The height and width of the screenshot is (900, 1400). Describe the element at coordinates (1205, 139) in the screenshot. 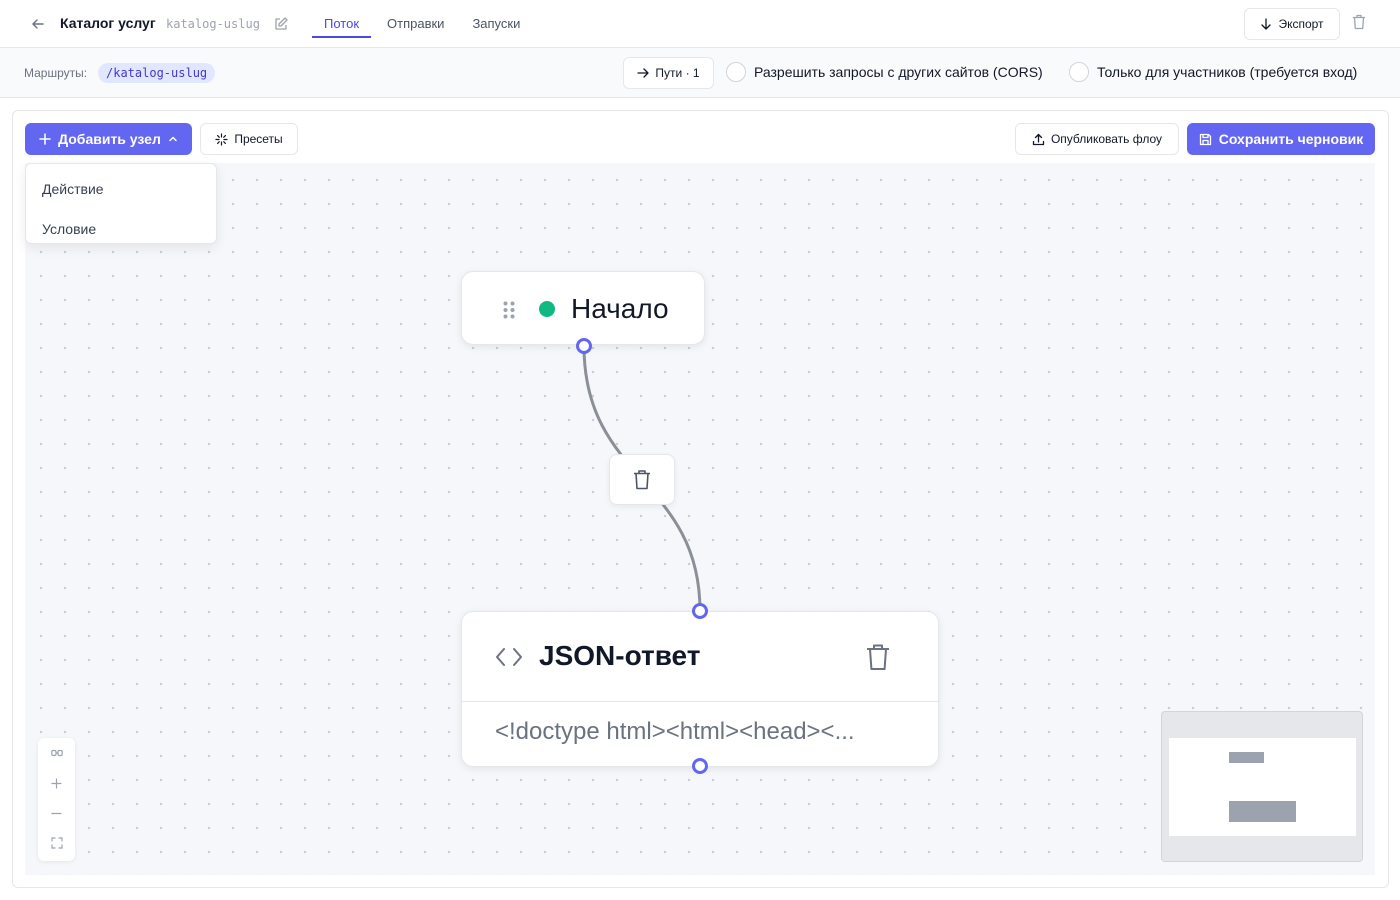

I see `save-icon` at that location.